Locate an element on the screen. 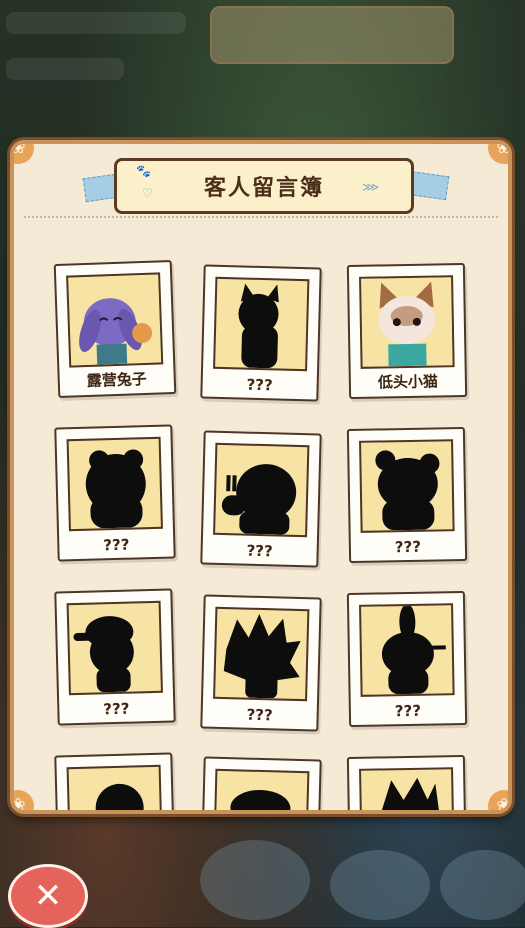  guest-card-bunny: 露营兔子 is located at coordinates (115, 329).